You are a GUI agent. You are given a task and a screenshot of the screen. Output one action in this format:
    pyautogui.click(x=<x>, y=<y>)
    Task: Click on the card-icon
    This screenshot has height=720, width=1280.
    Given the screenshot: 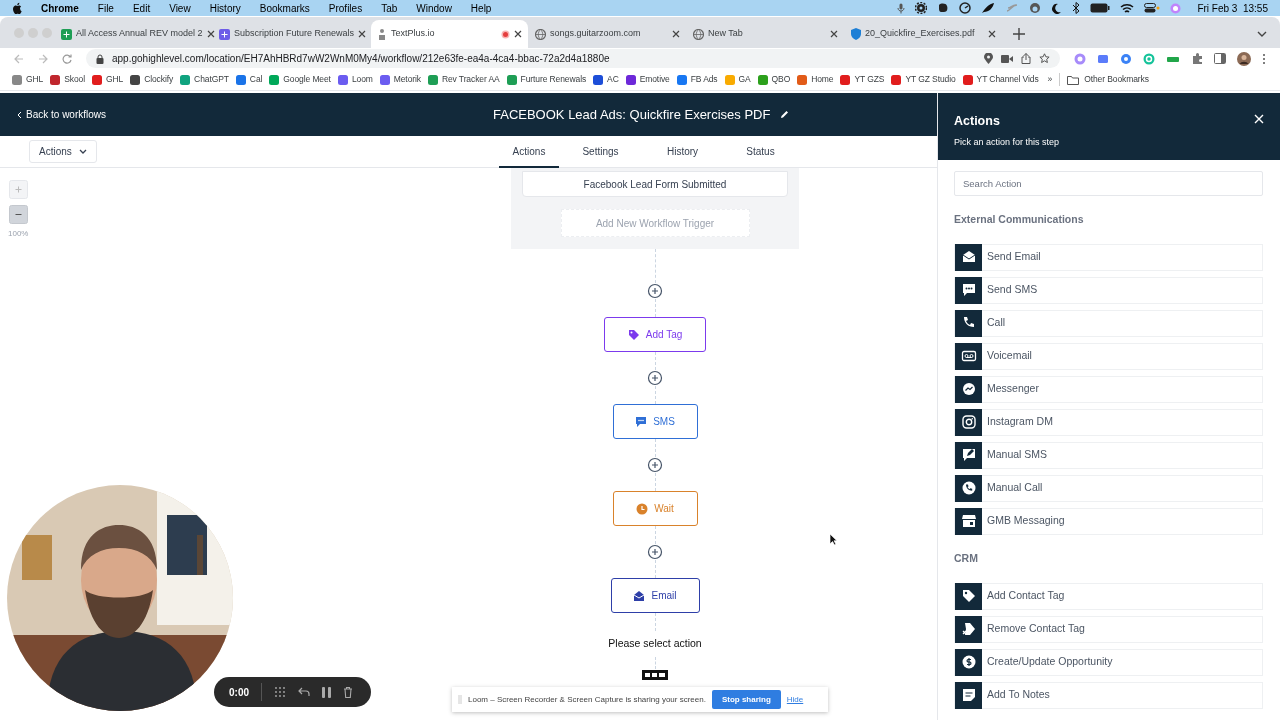 What is the action you would take?
    pyautogui.click(x=1103, y=58)
    